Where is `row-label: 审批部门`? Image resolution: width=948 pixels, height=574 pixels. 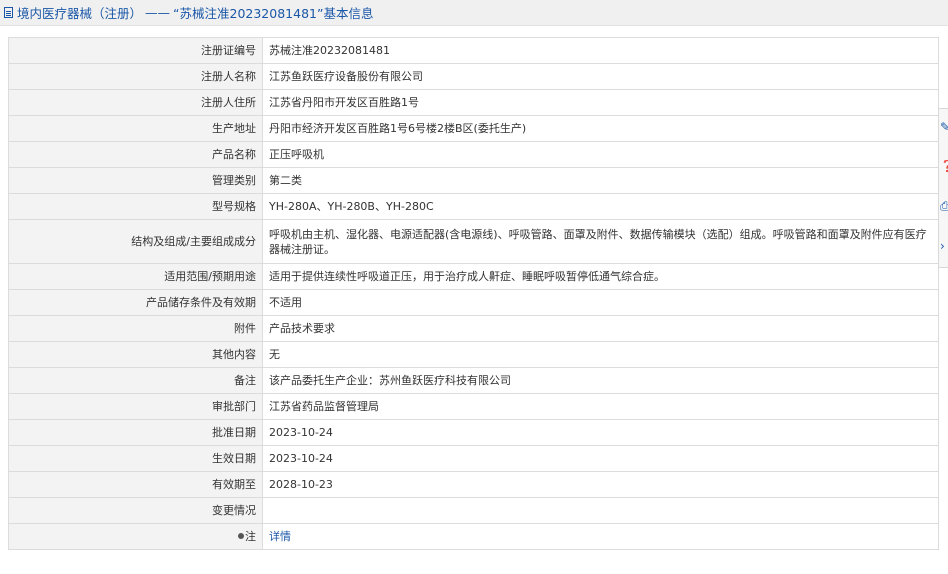
row-label: 审批部门 is located at coordinates (135, 406).